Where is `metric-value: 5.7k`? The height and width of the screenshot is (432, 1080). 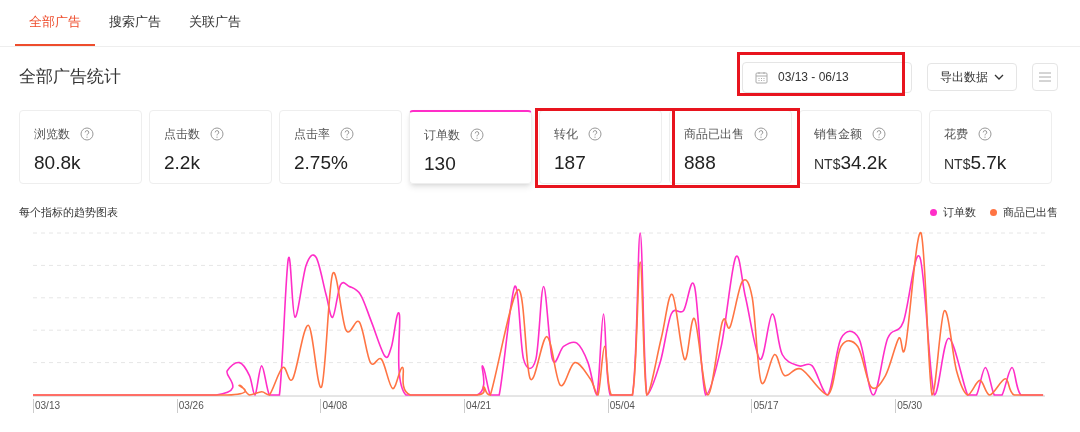
metric-value: 5.7k is located at coordinates (988, 163).